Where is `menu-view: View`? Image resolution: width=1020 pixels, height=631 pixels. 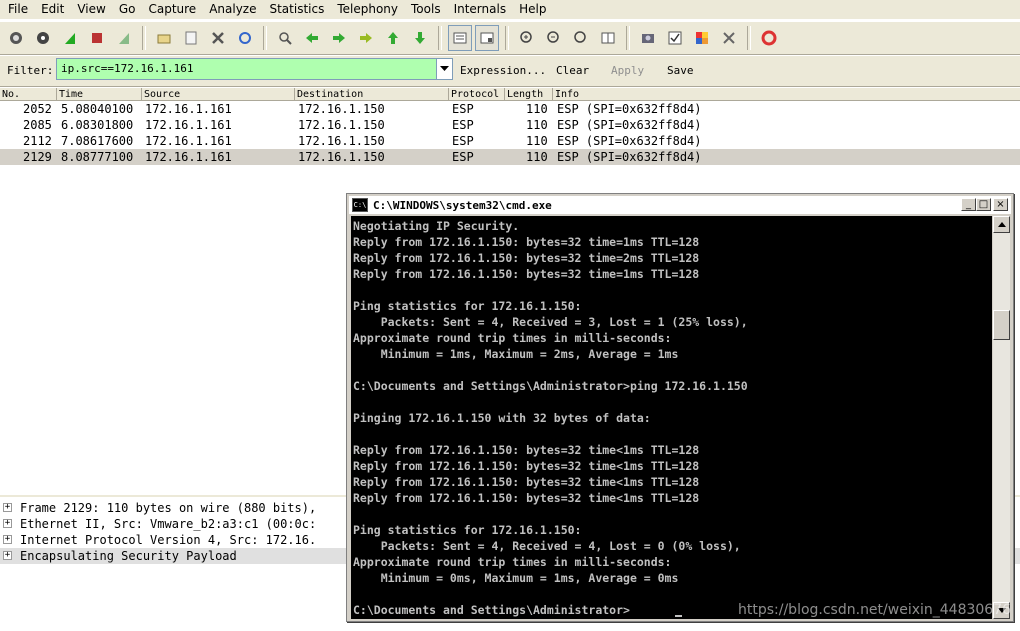 menu-view: View is located at coordinates (89, 9).